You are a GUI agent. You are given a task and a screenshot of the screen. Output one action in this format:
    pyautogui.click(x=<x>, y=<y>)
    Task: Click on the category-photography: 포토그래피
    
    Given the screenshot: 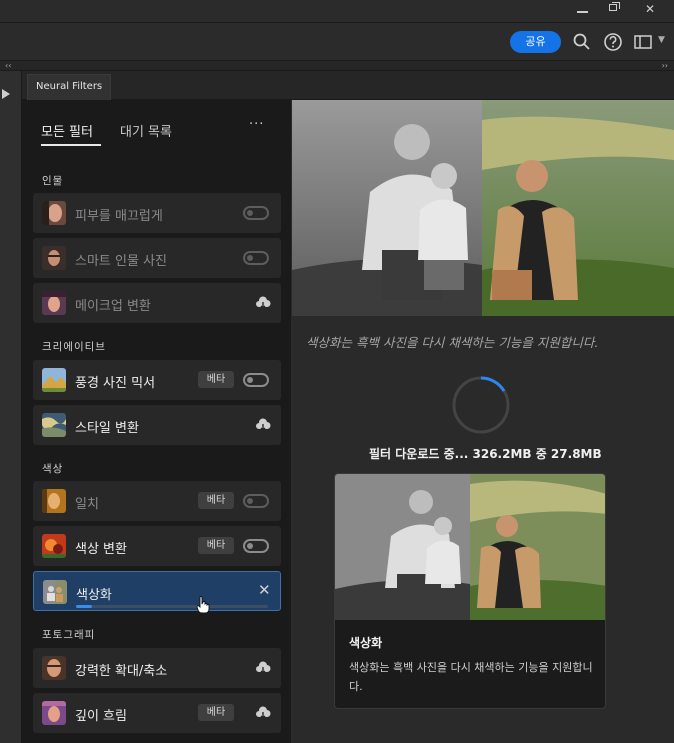 What is the action you would take?
    pyautogui.click(x=69, y=635)
    